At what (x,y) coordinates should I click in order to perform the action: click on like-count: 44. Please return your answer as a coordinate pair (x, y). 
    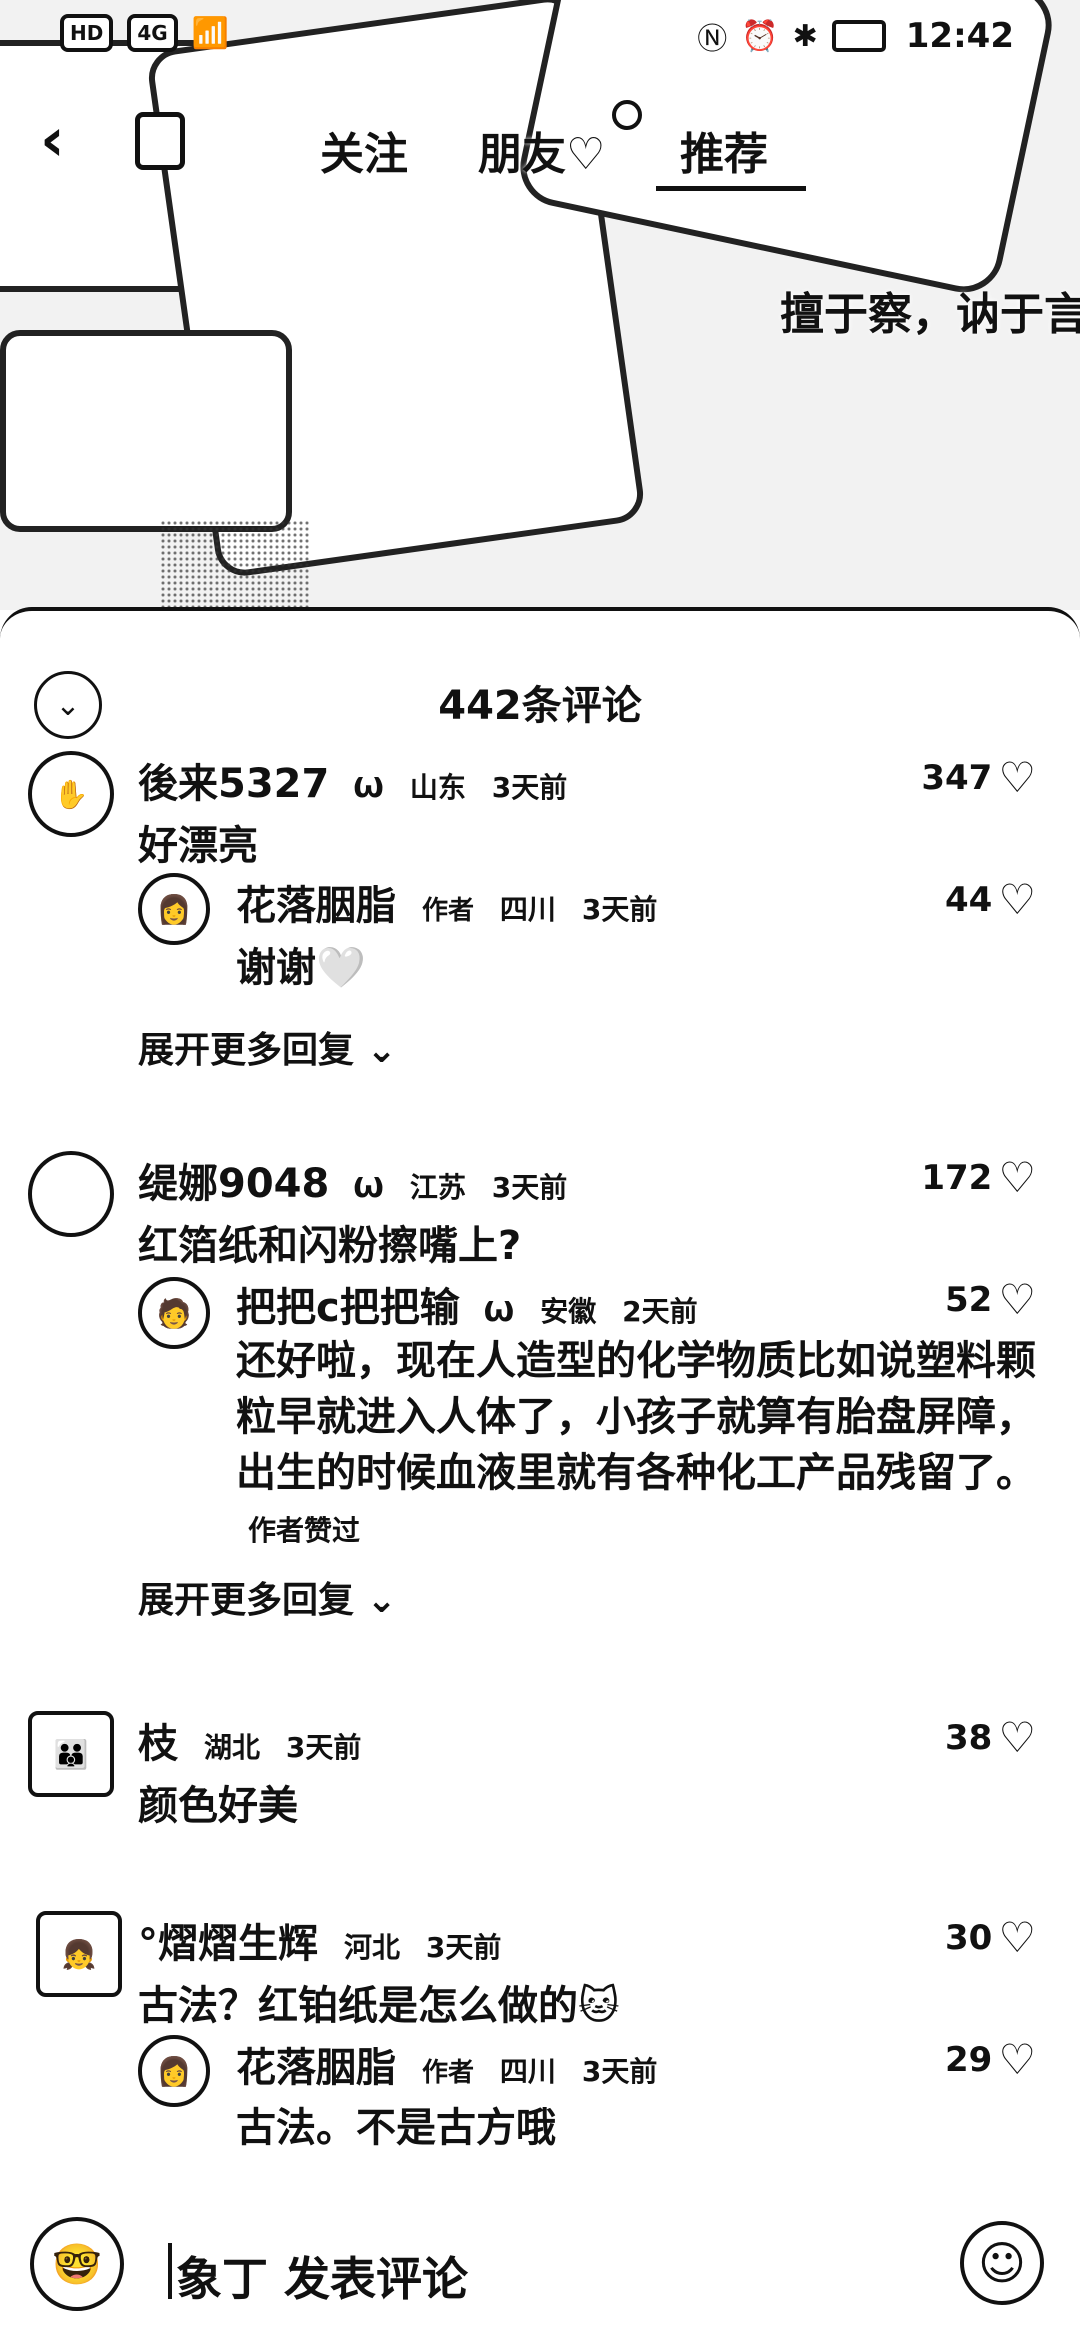
    Looking at the image, I should click on (969, 900).